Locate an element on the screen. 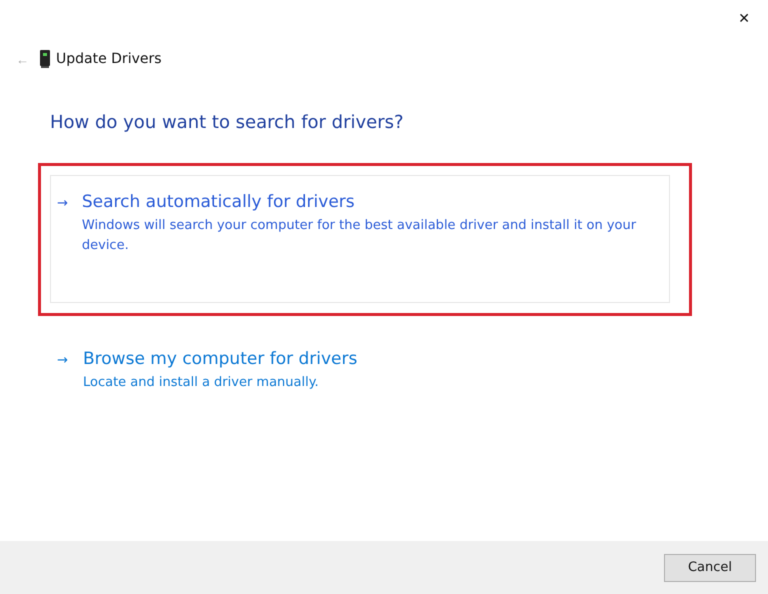  computer-tower-icon is located at coordinates (45, 59).